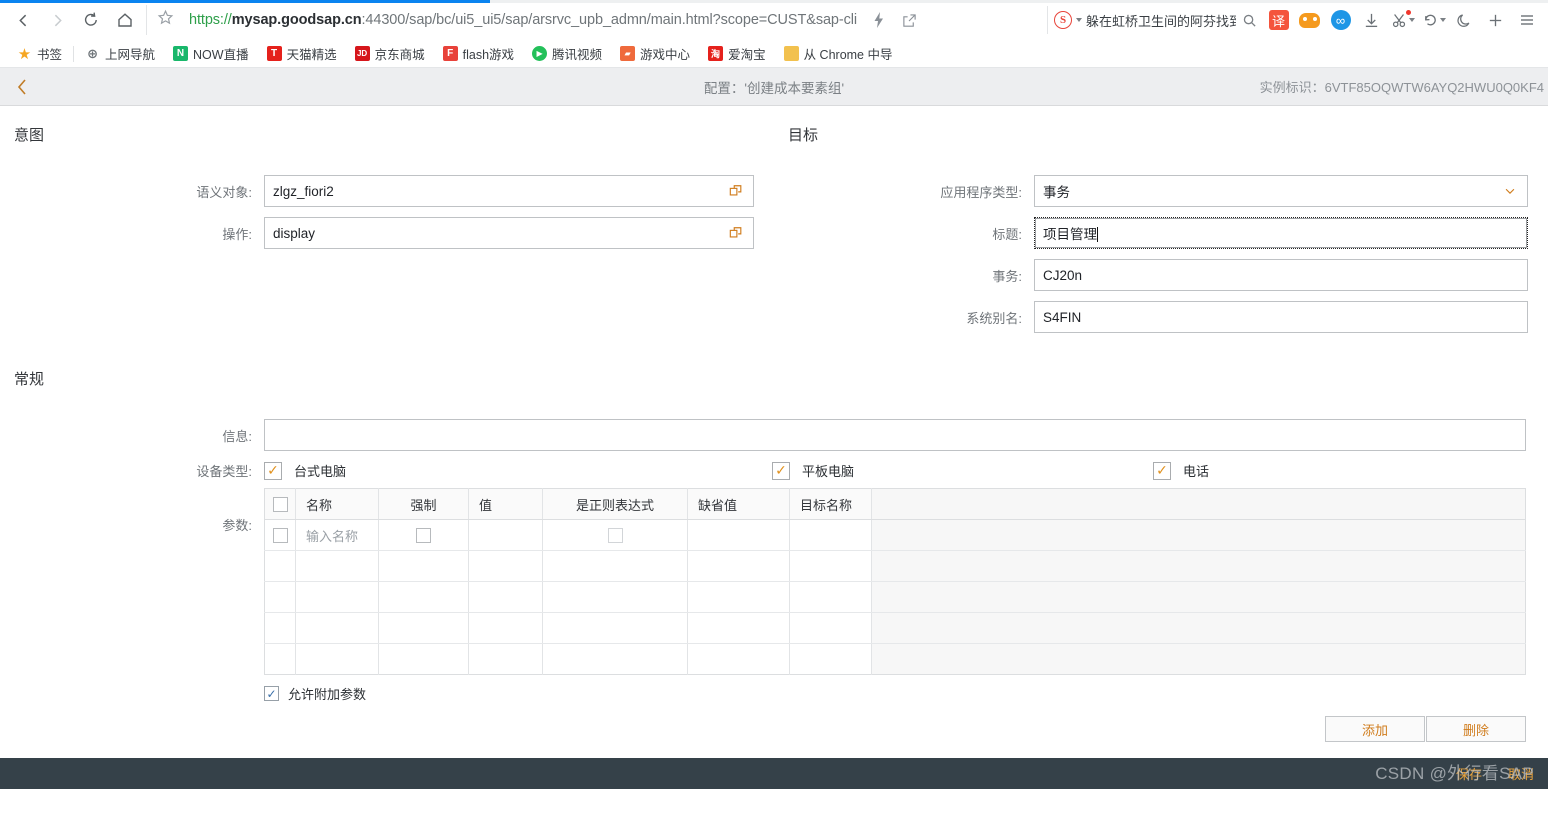  What do you see at coordinates (1371, 20) in the screenshot?
I see `download-icon` at bounding box center [1371, 20].